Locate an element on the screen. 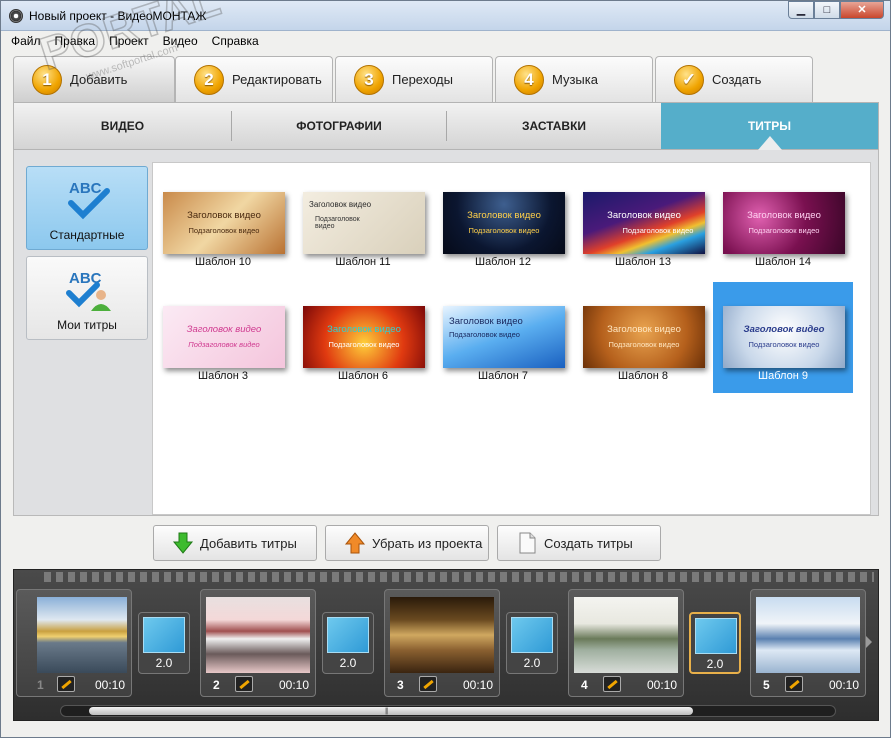  template-label: Шаблон 7 is located at coordinates (503, 376).